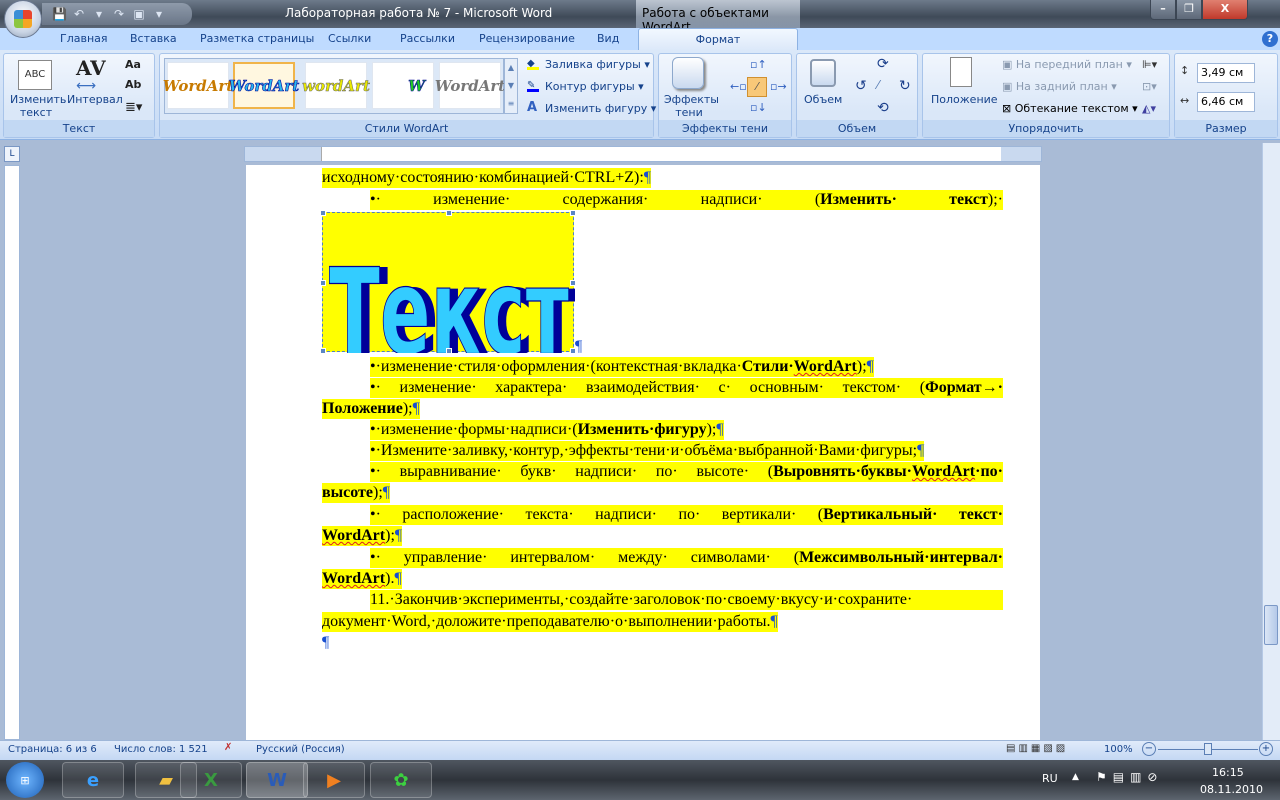 The width and height of the screenshot is (1280, 800). I want to click on page-count: Страница: 6 из 6, so click(52, 749).